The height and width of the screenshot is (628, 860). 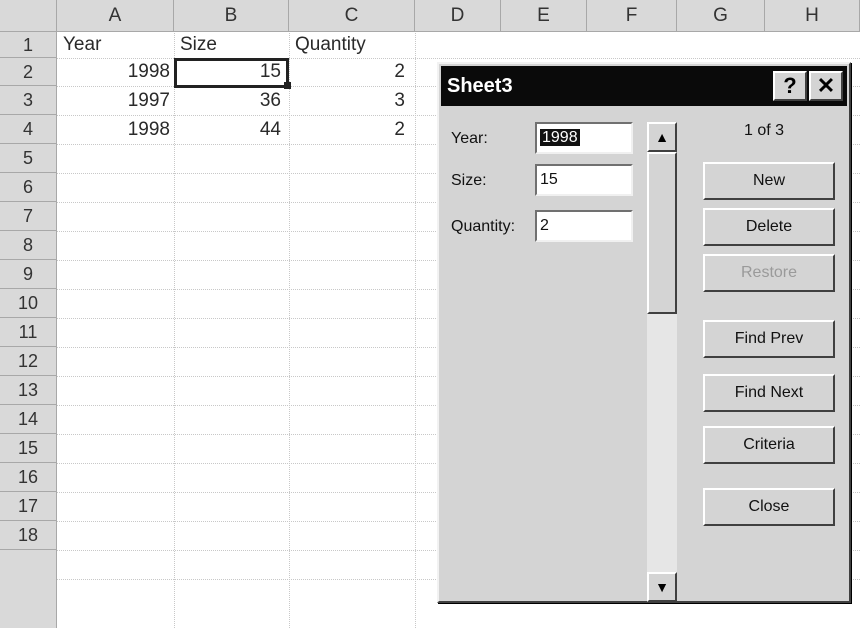 I want to click on cell-a4: 1998, so click(x=115, y=129).